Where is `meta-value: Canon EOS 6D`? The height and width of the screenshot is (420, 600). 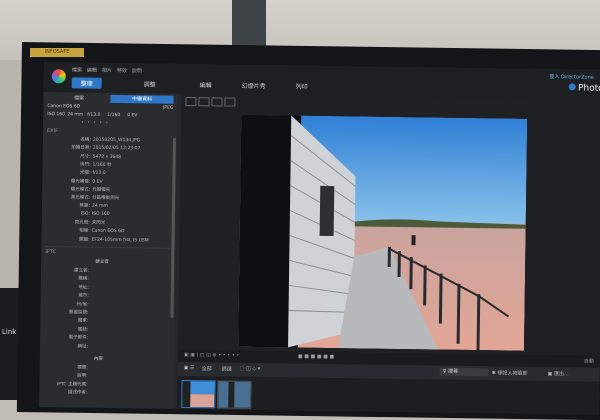 meta-value: Canon EOS 6D is located at coordinates (108, 231).